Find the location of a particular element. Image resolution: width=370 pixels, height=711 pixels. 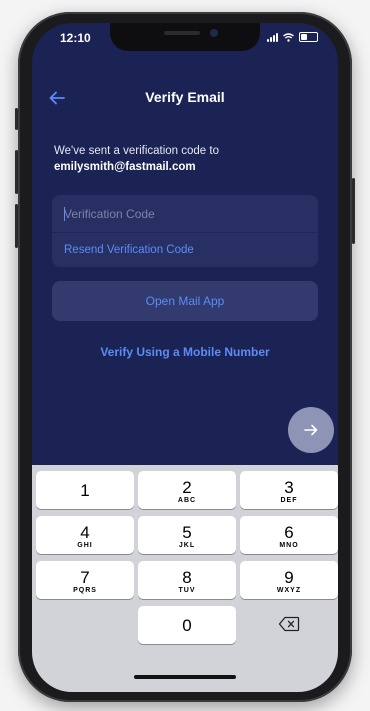

key-digit: 9 is located at coordinates (289, 577).